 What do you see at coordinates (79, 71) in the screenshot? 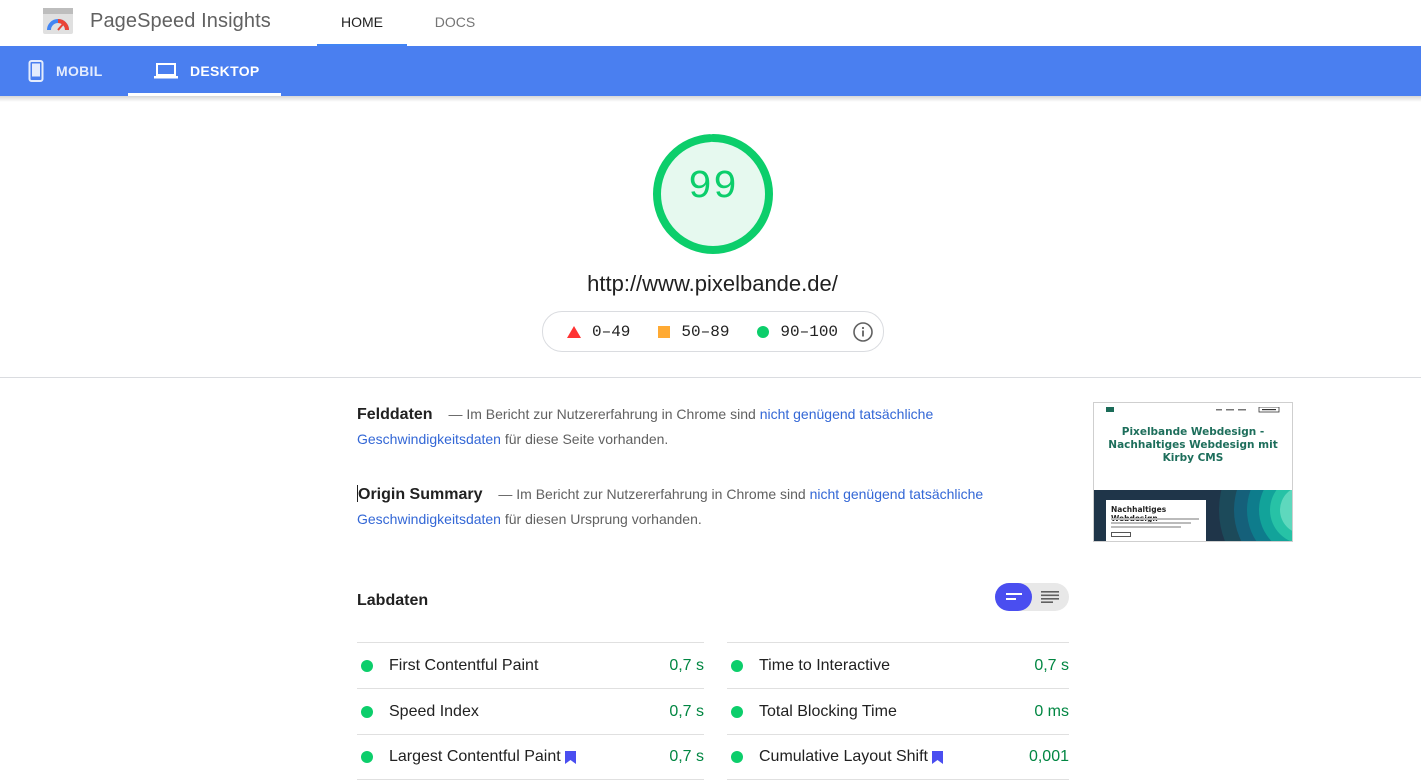
I see `tab-mobile-label: MOBIL` at bounding box center [79, 71].